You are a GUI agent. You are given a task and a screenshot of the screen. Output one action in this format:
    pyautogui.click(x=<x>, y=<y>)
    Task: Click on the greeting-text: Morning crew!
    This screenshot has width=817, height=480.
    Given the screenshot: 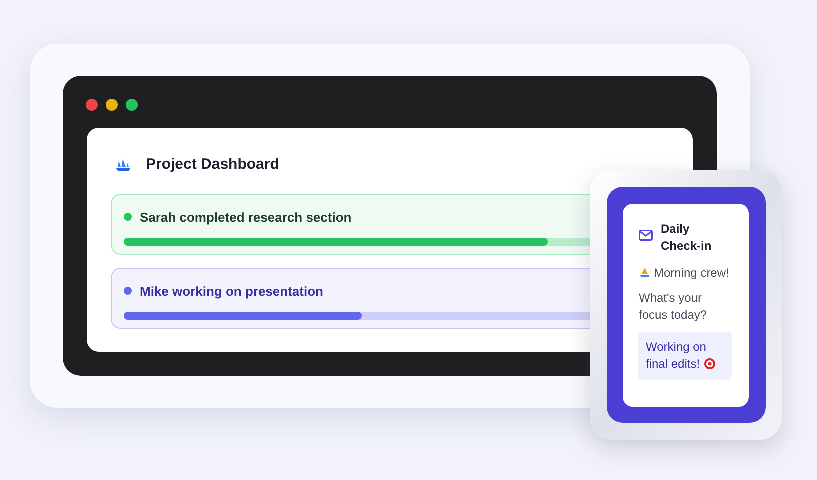 What is the action you would take?
    pyautogui.click(x=692, y=273)
    